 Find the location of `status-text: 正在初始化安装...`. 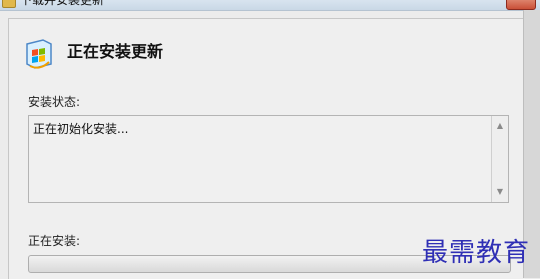

status-text: 正在初始化安装... is located at coordinates (81, 129).